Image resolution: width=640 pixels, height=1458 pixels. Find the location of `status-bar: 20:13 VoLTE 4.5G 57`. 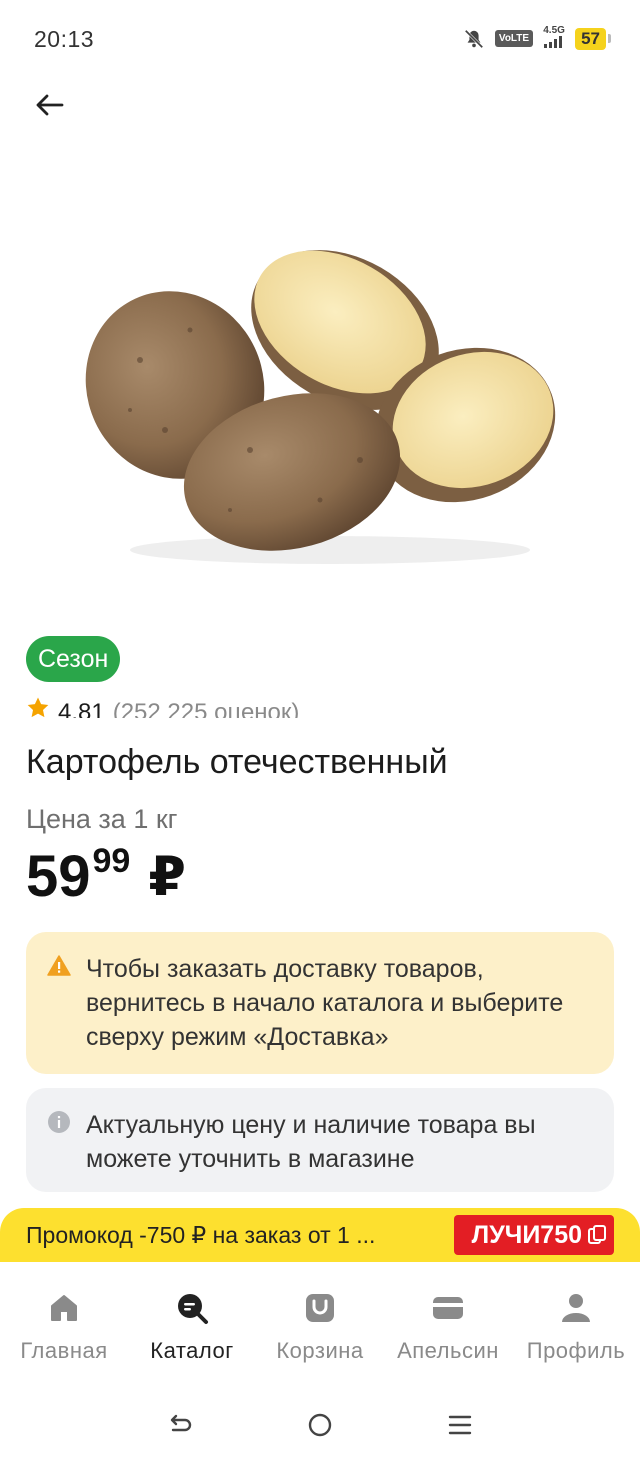

status-bar: 20:13 VoLTE 4.5G 57 is located at coordinates (320, 39).